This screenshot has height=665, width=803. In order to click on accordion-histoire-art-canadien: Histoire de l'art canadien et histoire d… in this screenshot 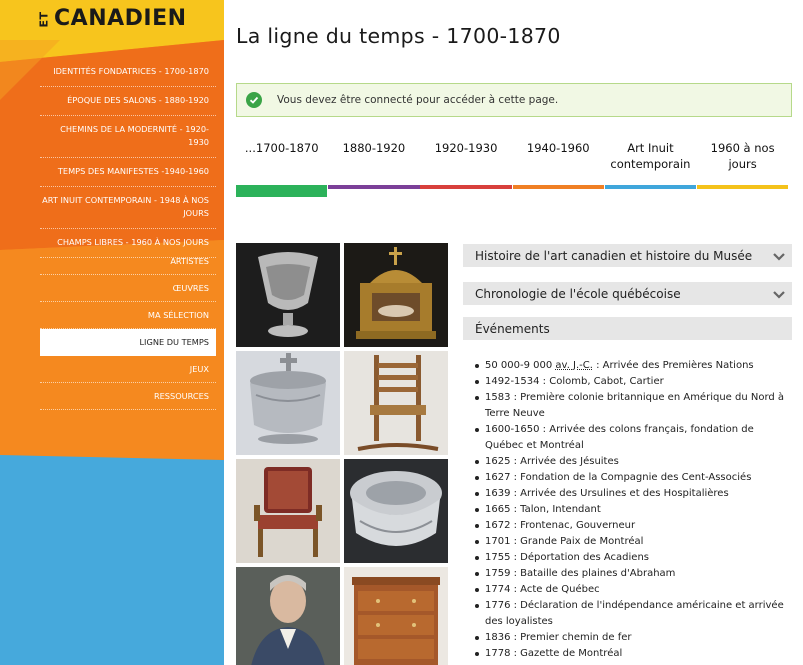, I will do `click(627, 255)`.